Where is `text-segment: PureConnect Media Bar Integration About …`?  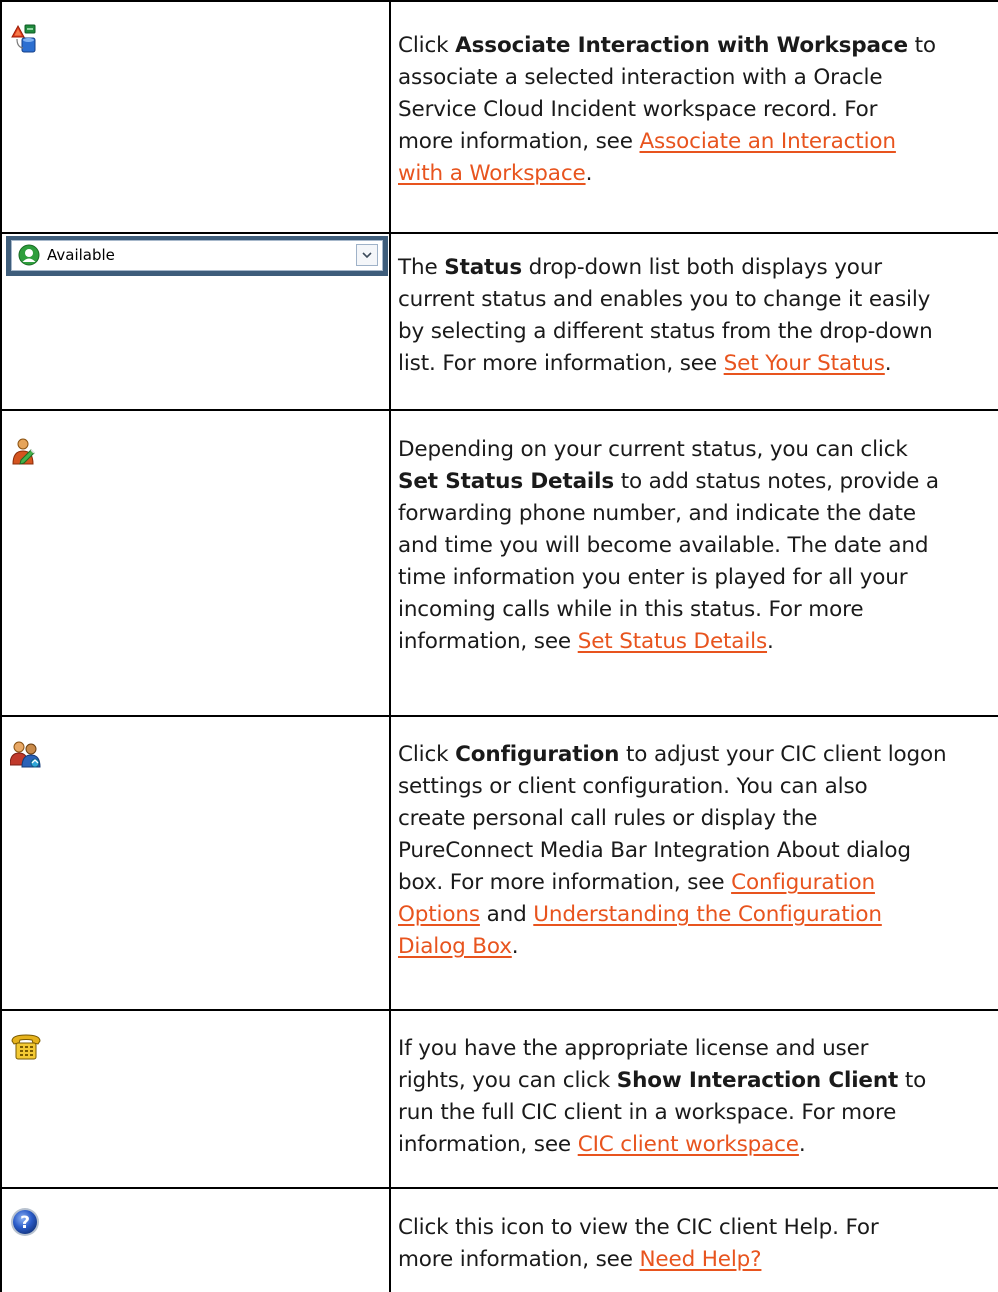 text-segment: PureConnect Media Bar Integration About … is located at coordinates (654, 850).